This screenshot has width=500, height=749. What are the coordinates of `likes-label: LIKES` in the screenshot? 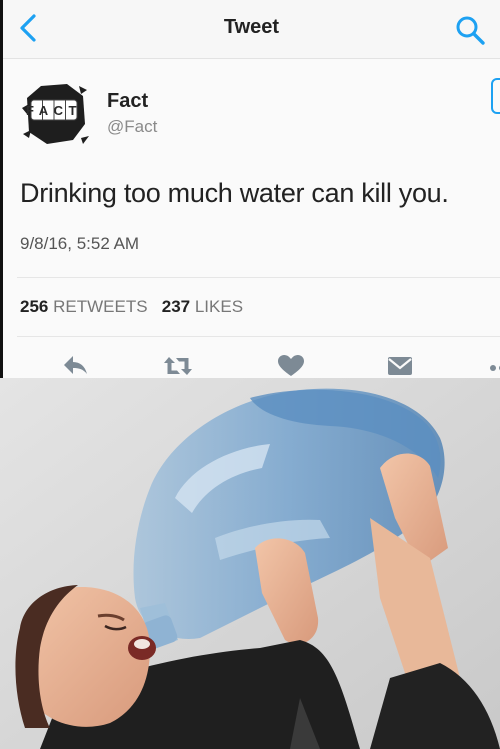 It's located at (219, 306).